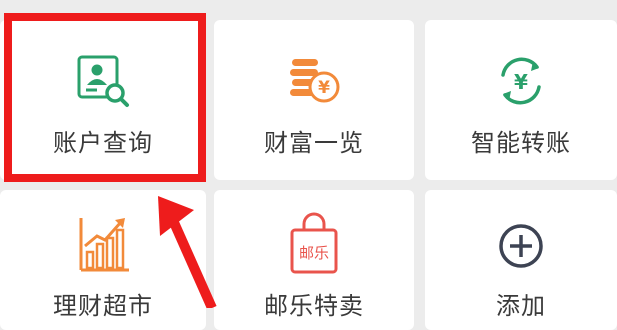 This screenshot has width=617, height=330. What do you see at coordinates (103, 306) in the screenshot?
I see `tile-label: 理财超市` at bounding box center [103, 306].